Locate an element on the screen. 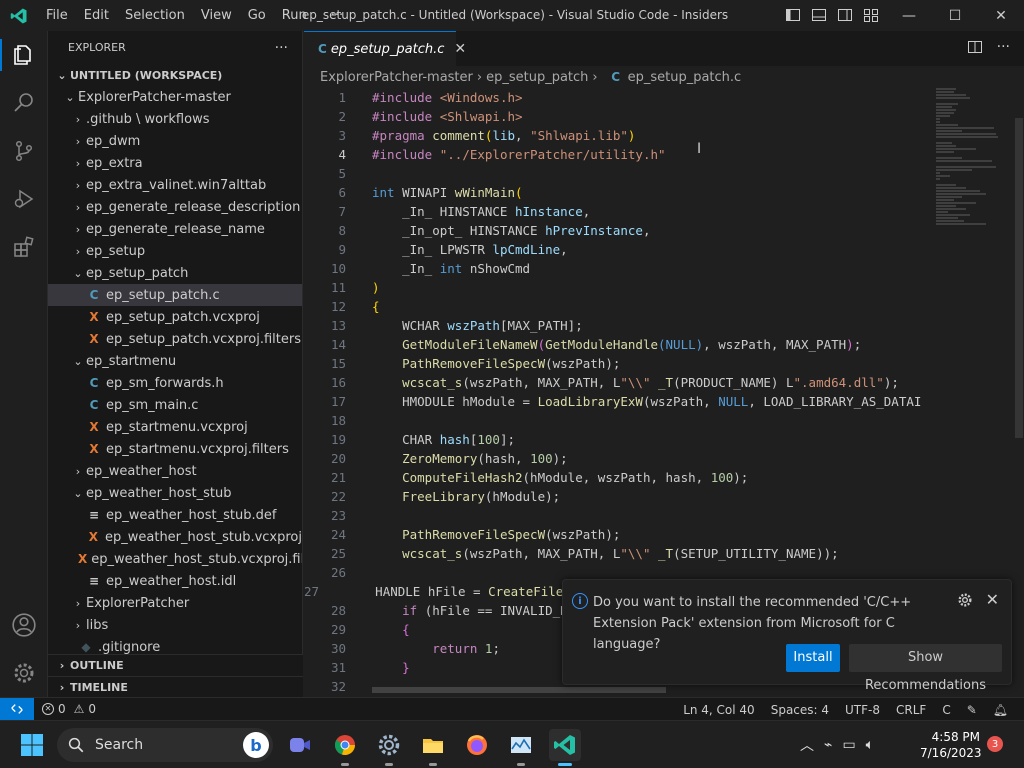 Image resolution: width=1024 pixels, height=768 pixels. taskbar-clock: 4:58 PM 7/16/2023 is located at coordinates (951, 745).